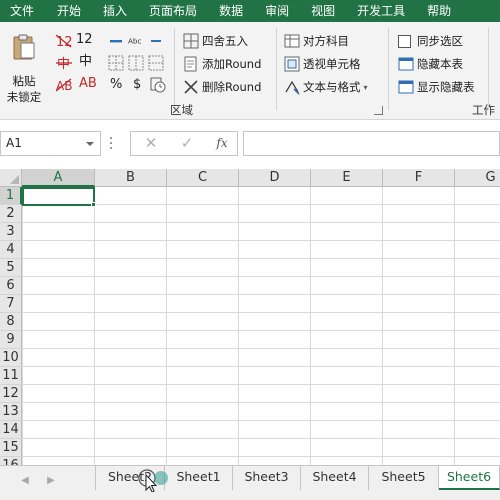 Image resolution: width=500 pixels, height=500 pixels. I want to click on scroll-right-icon: ▶, so click(51, 481).